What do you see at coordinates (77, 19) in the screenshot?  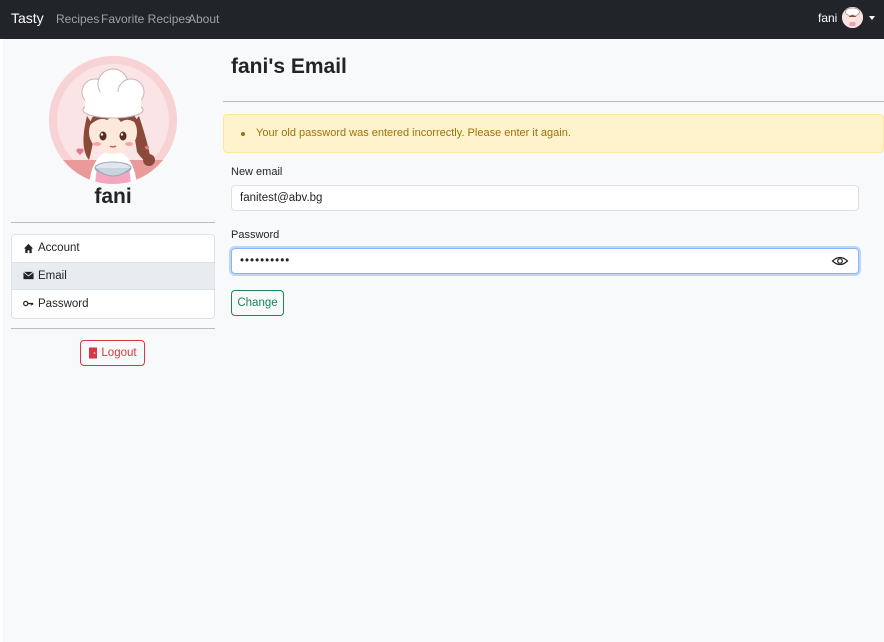 I see `nav-link-recipes: Recipes` at bounding box center [77, 19].